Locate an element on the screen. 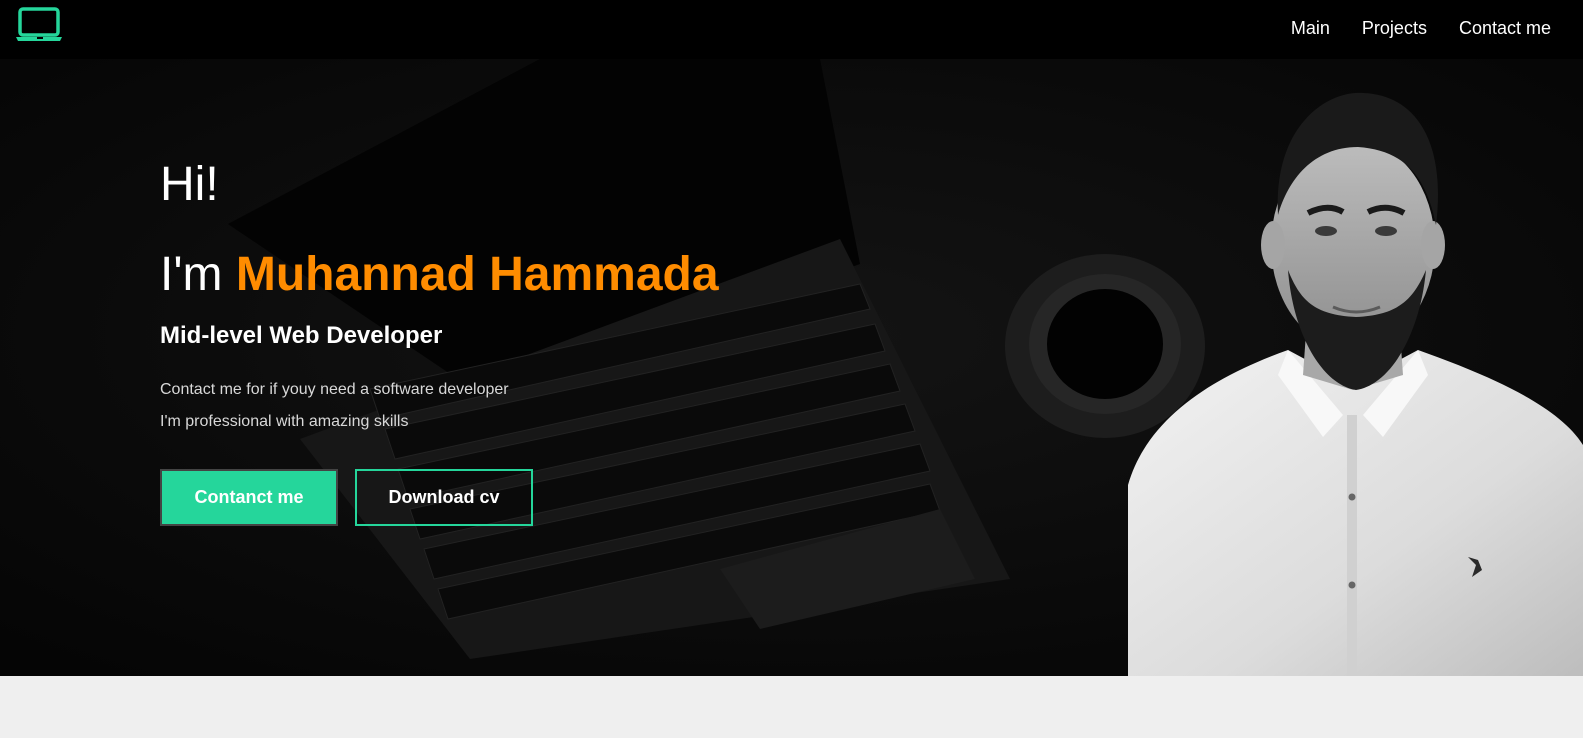  contact-me-button: Contanct me is located at coordinates (249, 497).